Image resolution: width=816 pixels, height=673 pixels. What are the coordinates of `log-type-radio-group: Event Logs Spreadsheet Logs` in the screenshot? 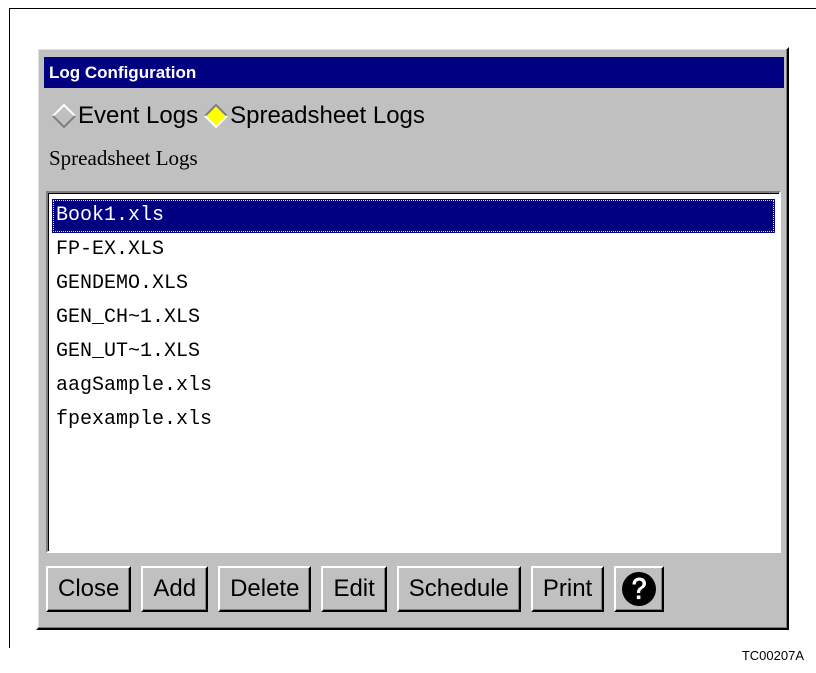 It's located at (241, 116).